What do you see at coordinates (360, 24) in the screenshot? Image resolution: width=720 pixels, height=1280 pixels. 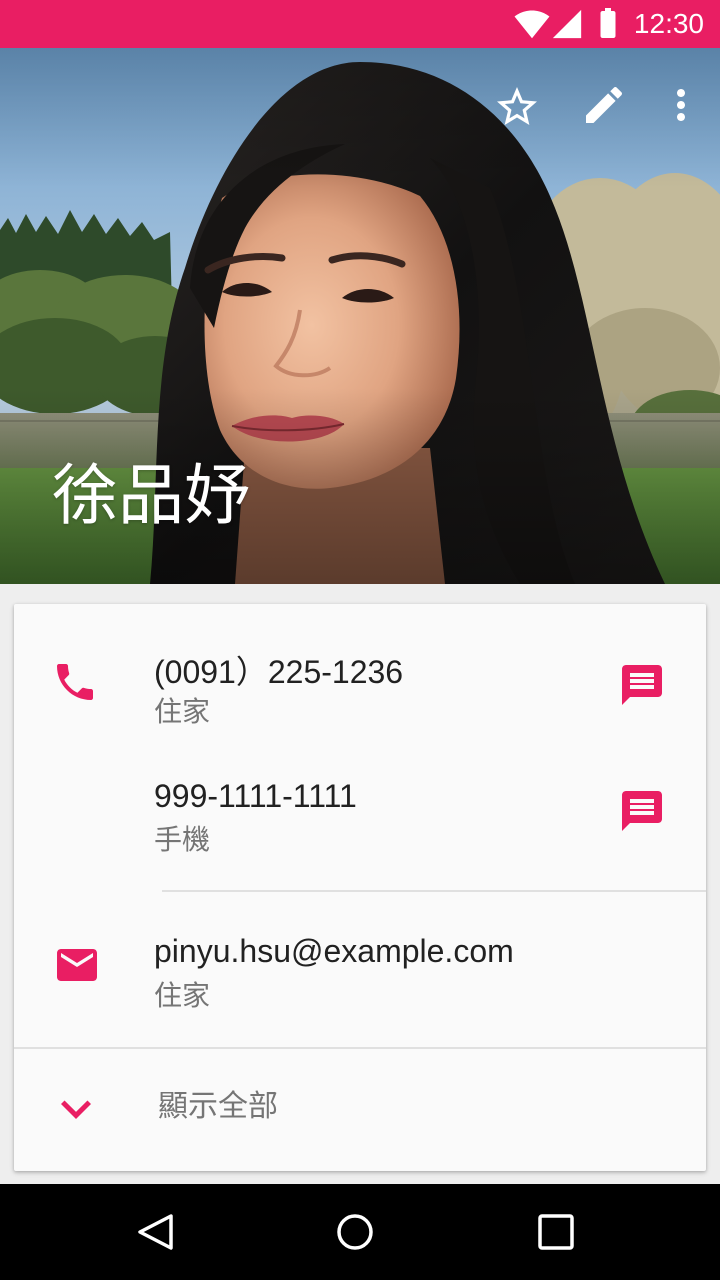 I see `status-bar: 12:30` at bounding box center [360, 24].